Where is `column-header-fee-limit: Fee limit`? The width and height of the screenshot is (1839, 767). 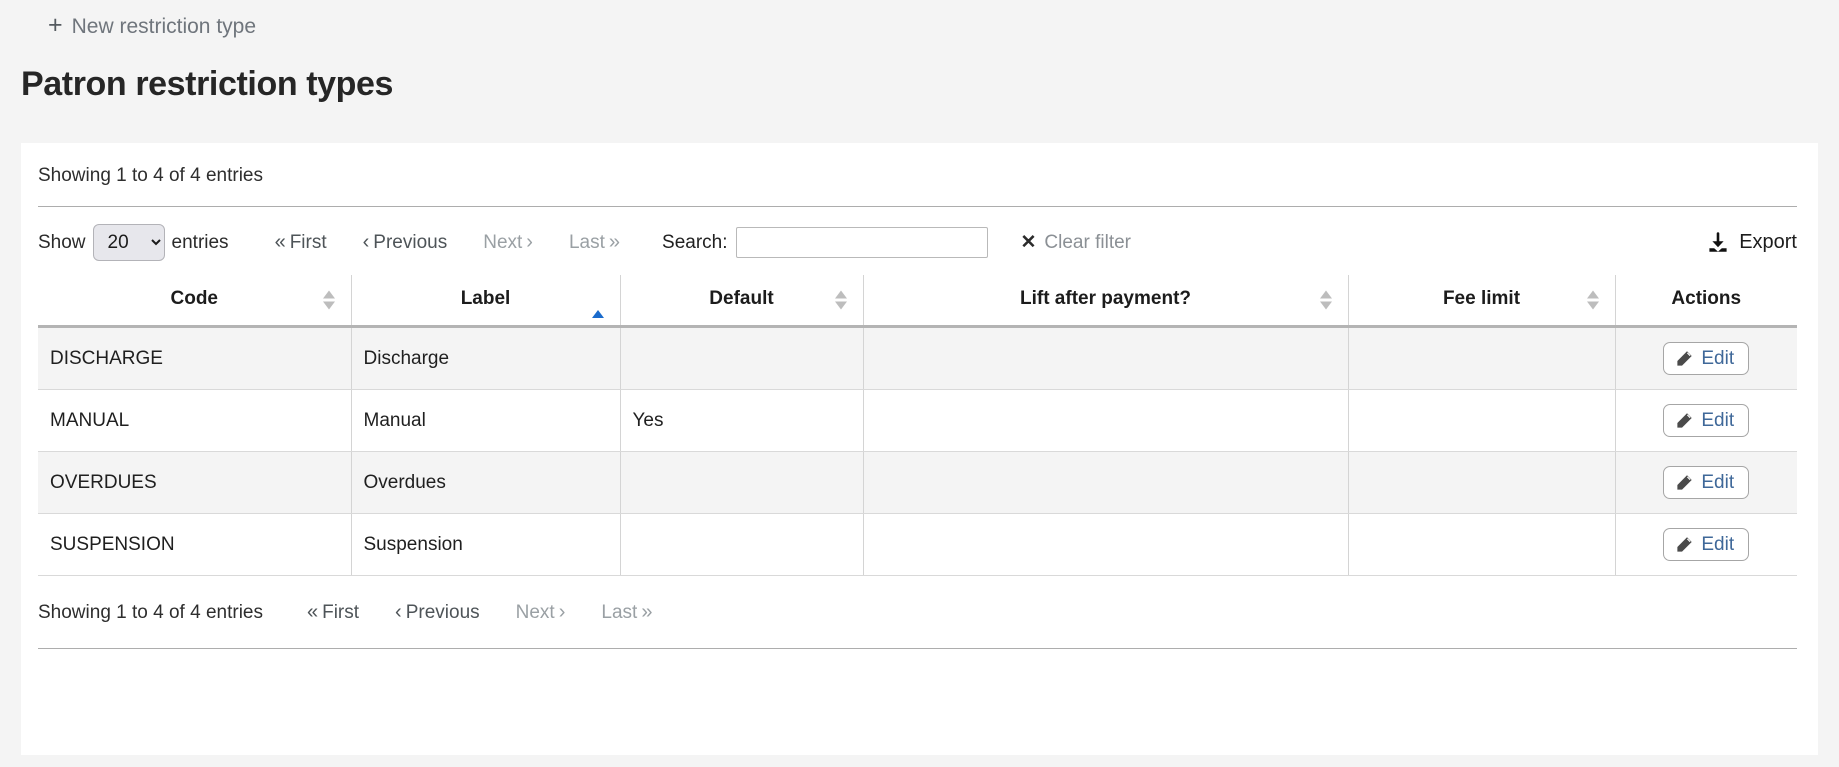
column-header-fee-limit: Fee limit is located at coordinates (1482, 301).